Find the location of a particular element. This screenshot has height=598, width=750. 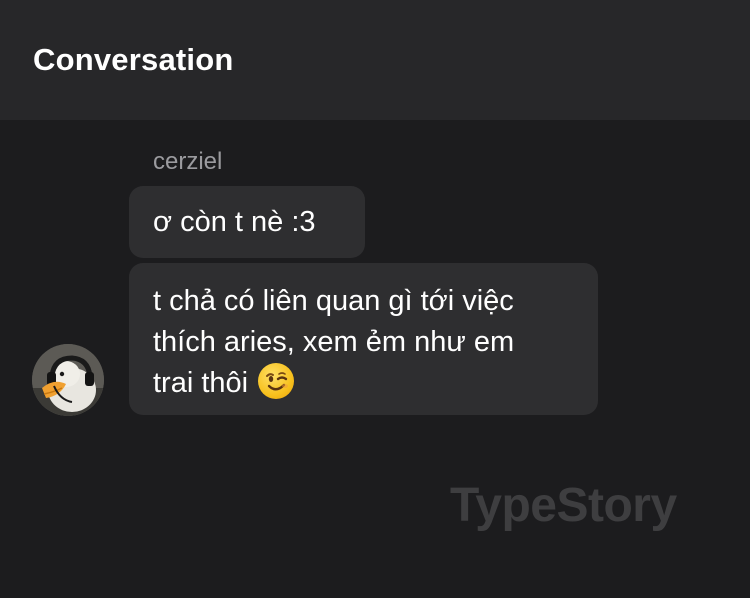

goose-avatar-icon is located at coordinates (68, 380).